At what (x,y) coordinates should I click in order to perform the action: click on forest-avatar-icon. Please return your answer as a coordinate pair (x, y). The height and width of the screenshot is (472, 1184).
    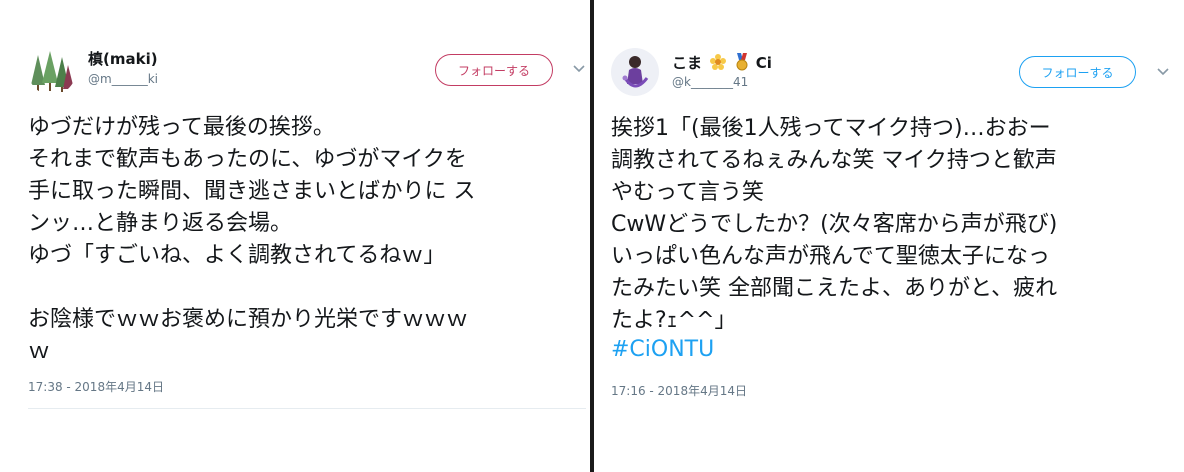
    Looking at the image, I should click on (52, 71).